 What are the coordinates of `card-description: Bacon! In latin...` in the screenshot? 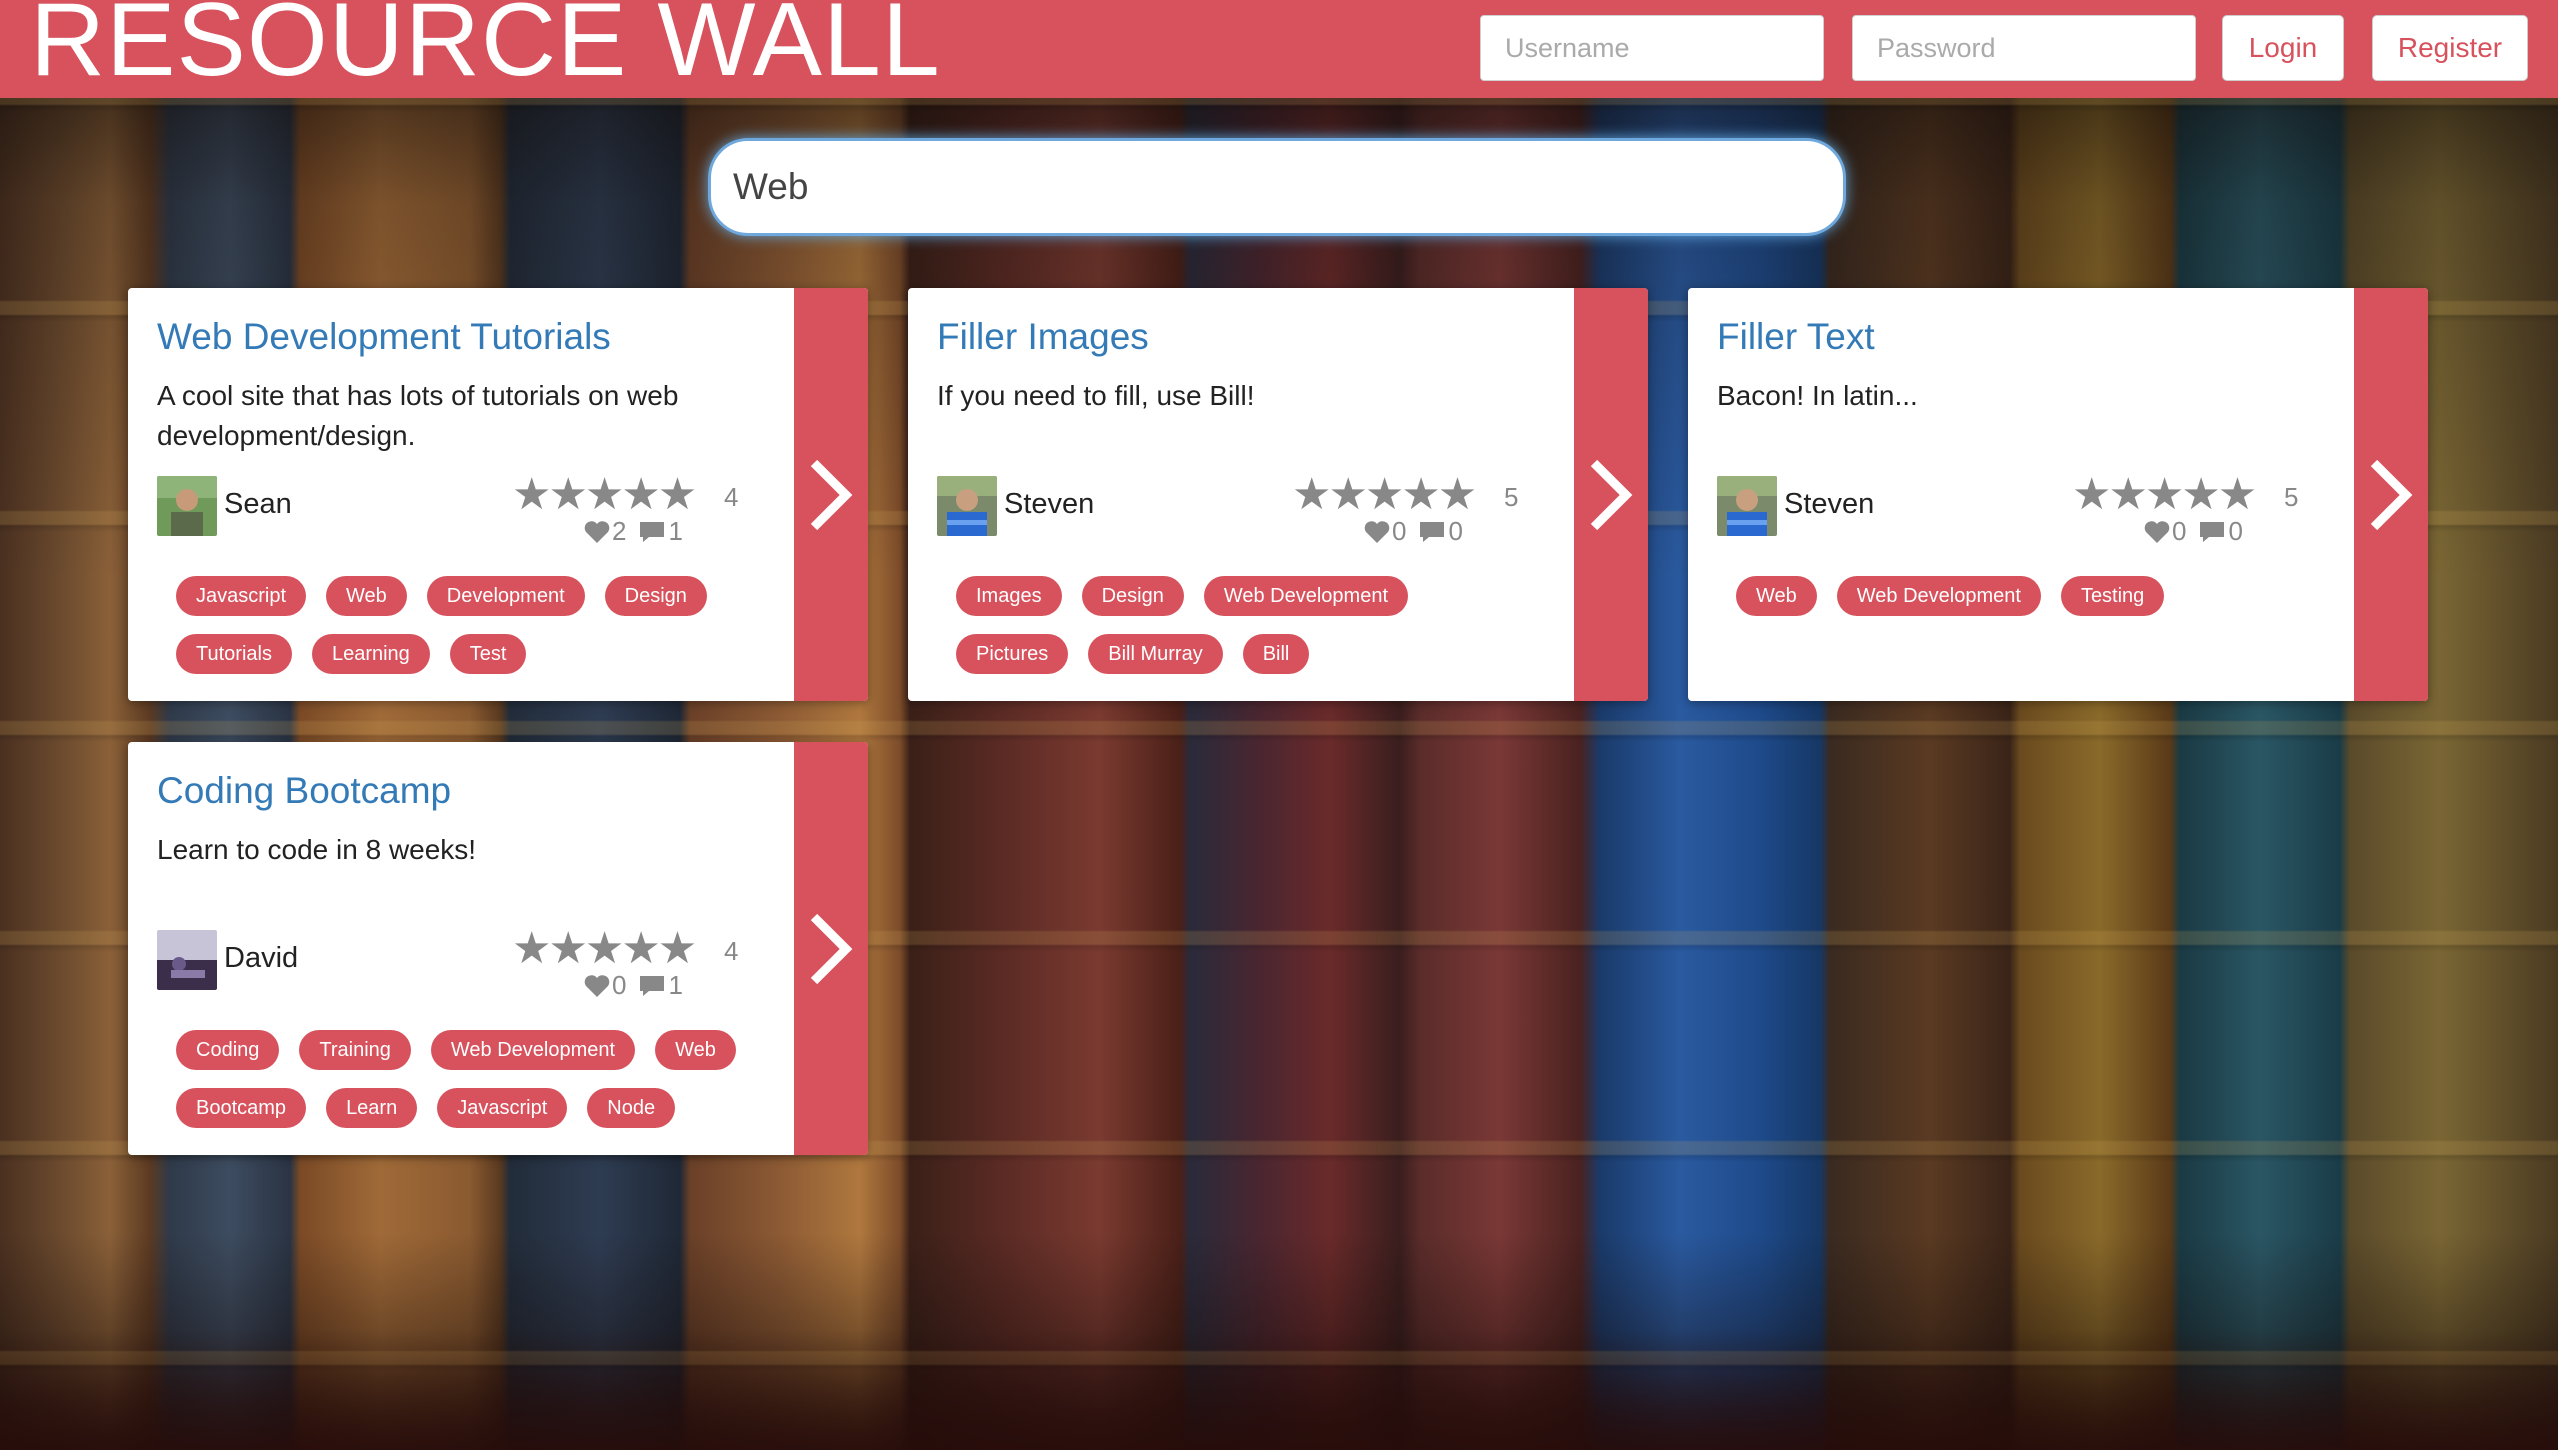 It's located at (1817, 395).